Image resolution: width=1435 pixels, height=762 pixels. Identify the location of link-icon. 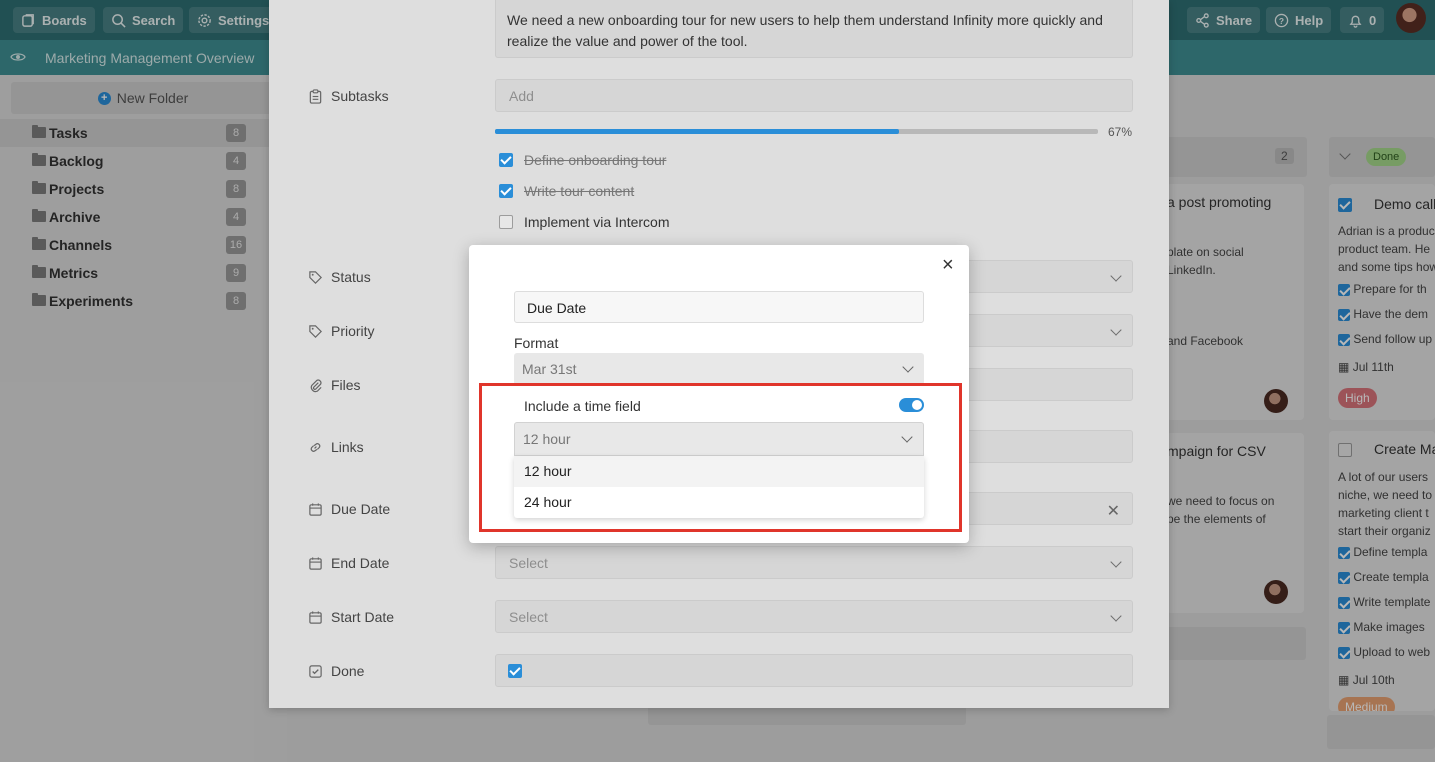
(315, 447).